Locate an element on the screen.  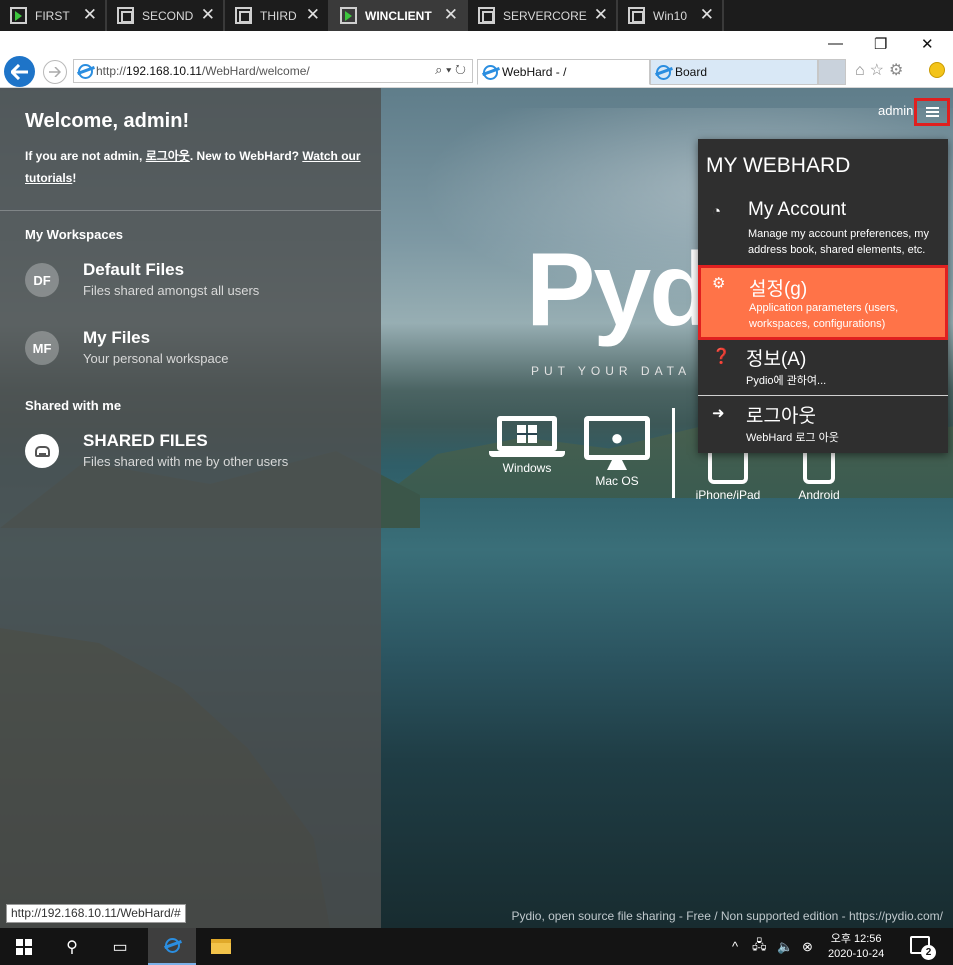
vm-tab-first: FIRST ✕ is located at coordinates (53, 15).